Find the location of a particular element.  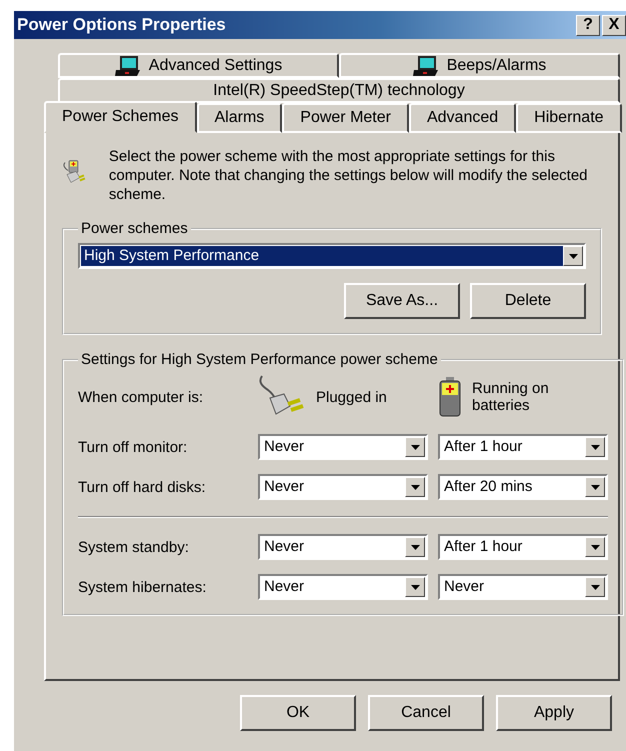

window-title: Power Options Properties is located at coordinates (122, 25).